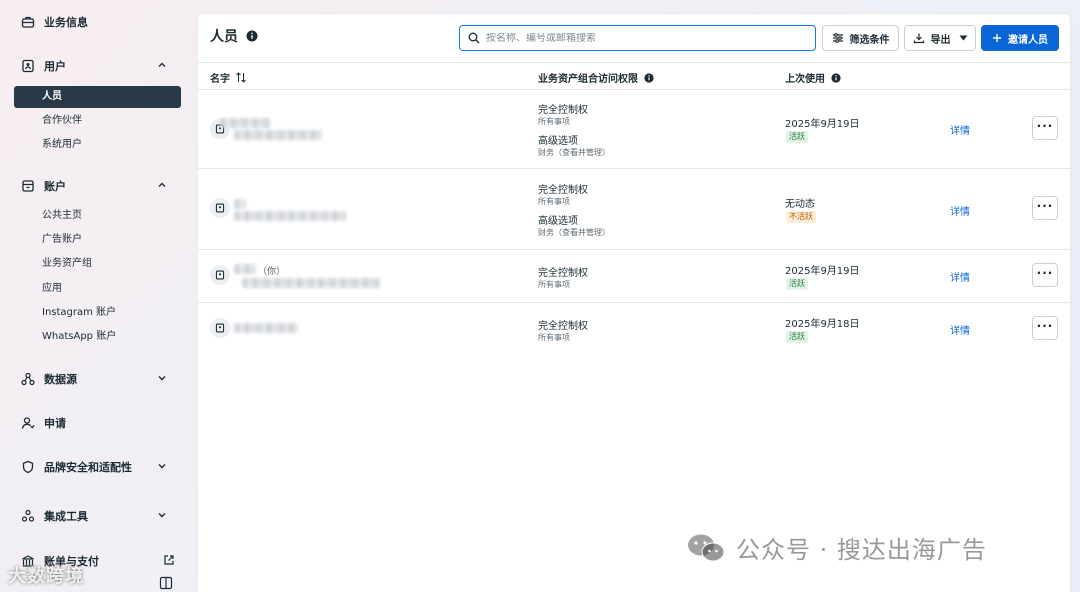 The height and width of the screenshot is (592, 1080). What do you see at coordinates (88, 467) in the screenshot?
I see `nav-brand-safety-label: 品牌安全和适配性` at bounding box center [88, 467].